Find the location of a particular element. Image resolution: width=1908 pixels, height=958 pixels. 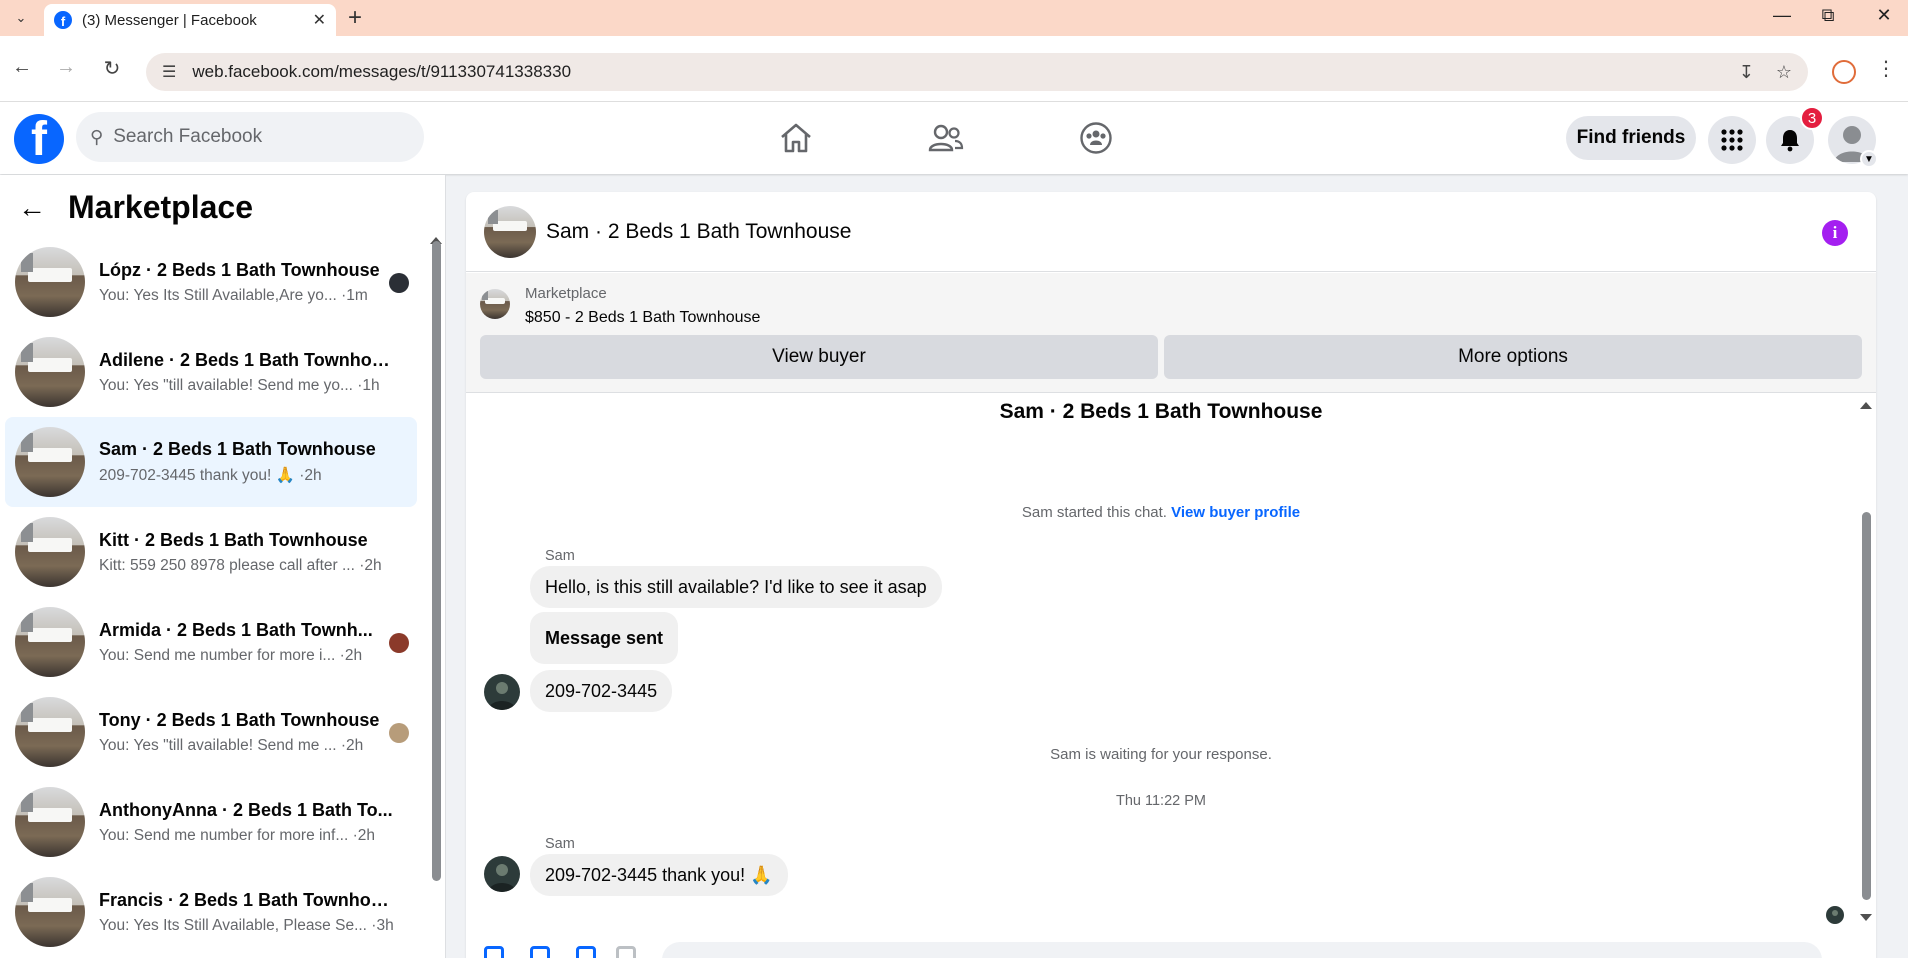

message-bubble: 209-702-3445 thank you! 🙏 is located at coordinates (659, 875).